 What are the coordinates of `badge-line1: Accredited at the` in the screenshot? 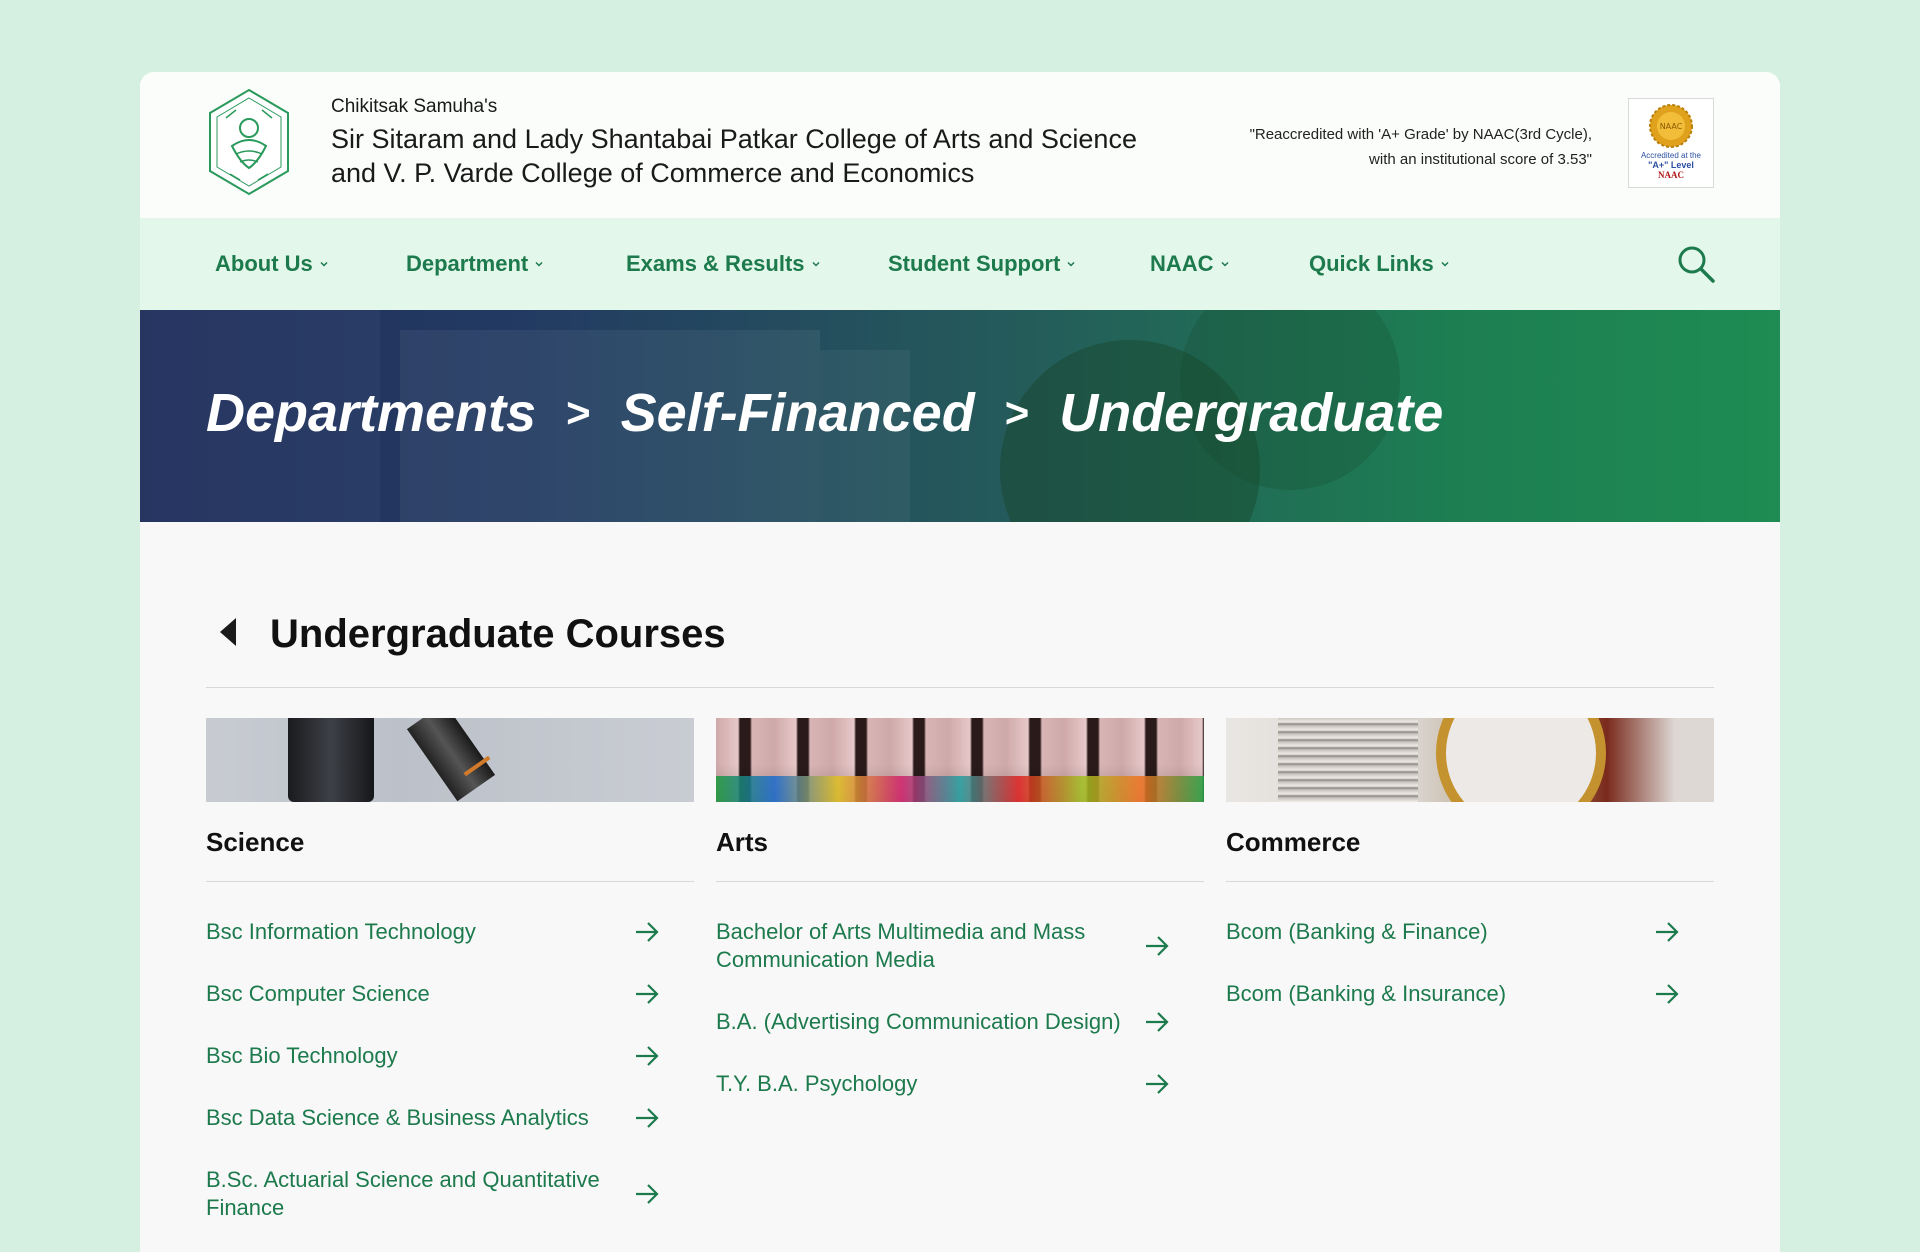 It's located at (1671, 155).